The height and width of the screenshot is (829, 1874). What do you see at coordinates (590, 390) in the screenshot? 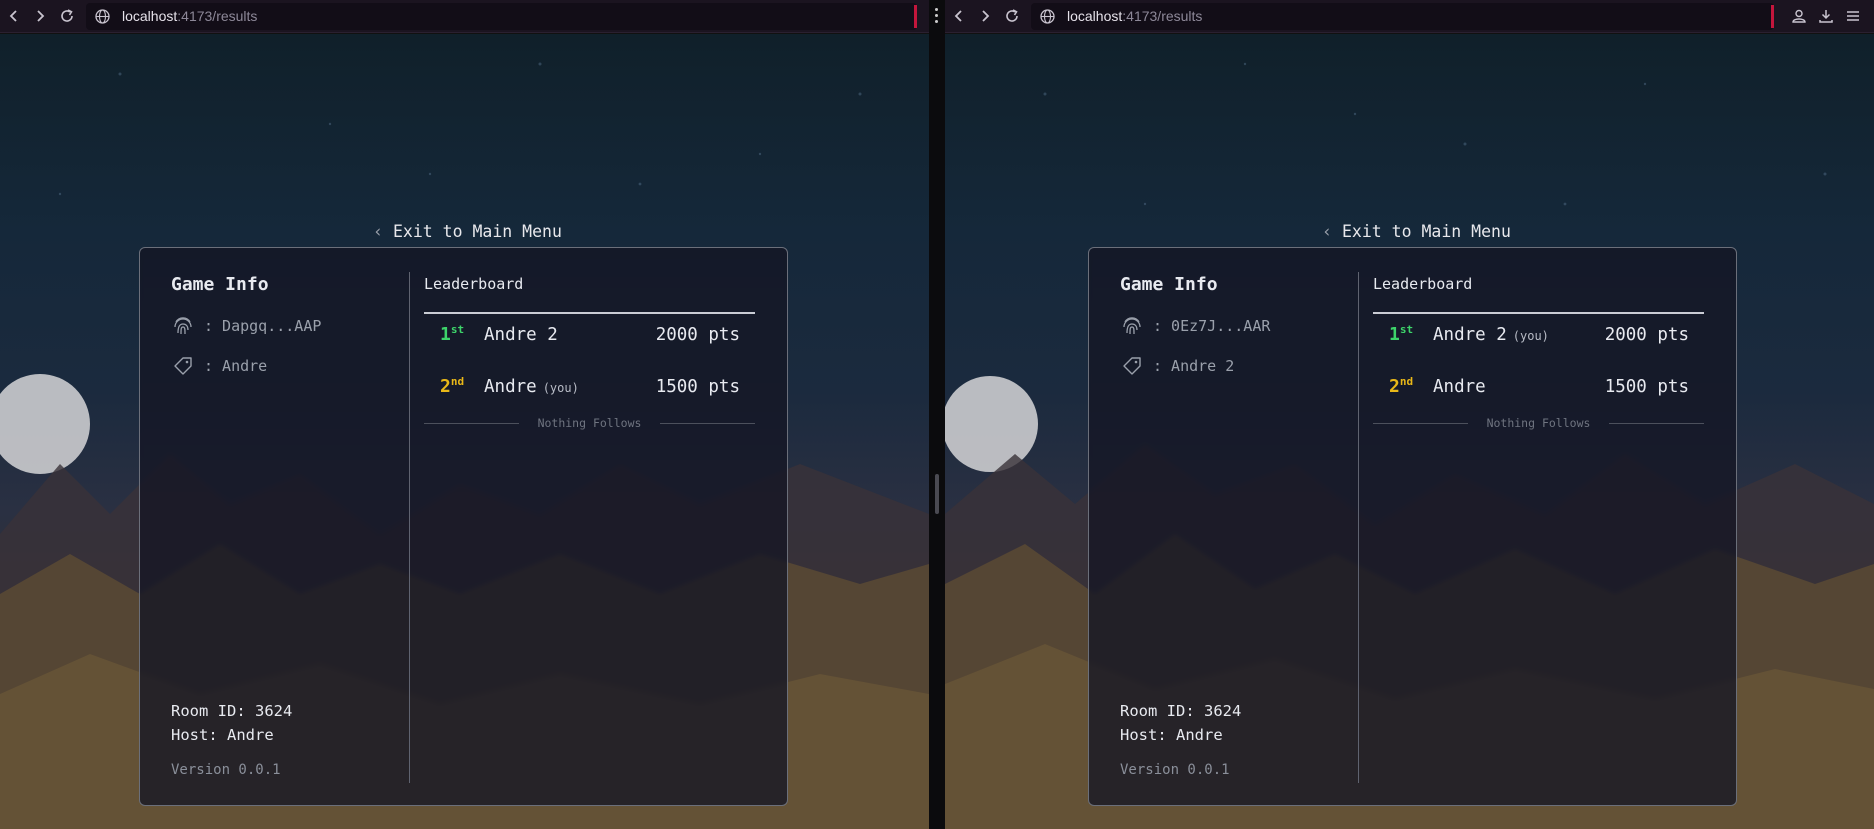
I see `leaderboard-row: 2nd Andre (you) 1500 pts` at bounding box center [590, 390].